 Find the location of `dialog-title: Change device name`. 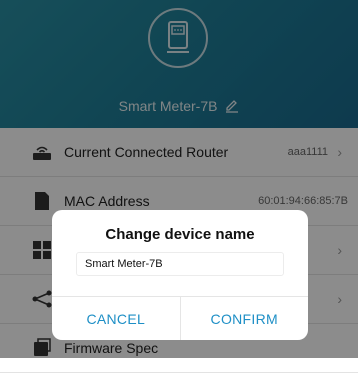

dialog-title: Change device name is located at coordinates (180, 234).